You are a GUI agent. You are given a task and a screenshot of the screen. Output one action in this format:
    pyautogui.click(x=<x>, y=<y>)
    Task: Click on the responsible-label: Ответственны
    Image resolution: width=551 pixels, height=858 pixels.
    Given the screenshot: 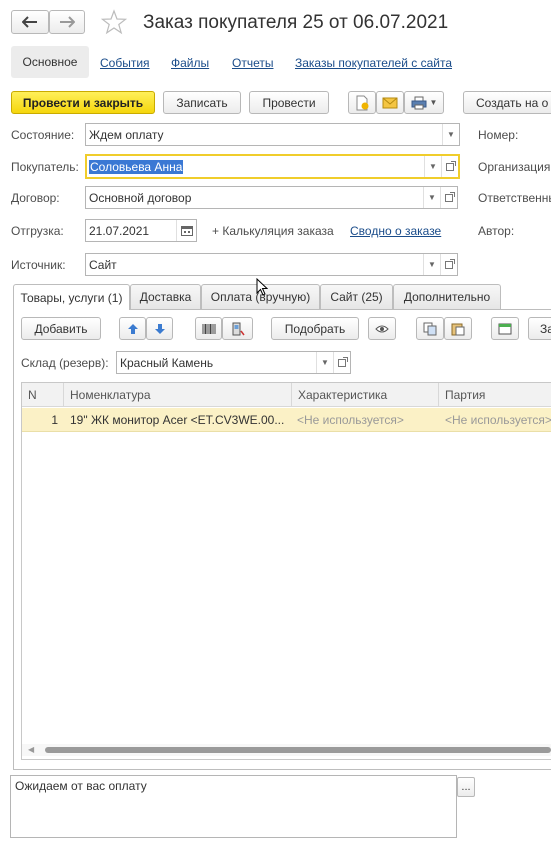 What is the action you would take?
    pyautogui.click(x=514, y=198)
    